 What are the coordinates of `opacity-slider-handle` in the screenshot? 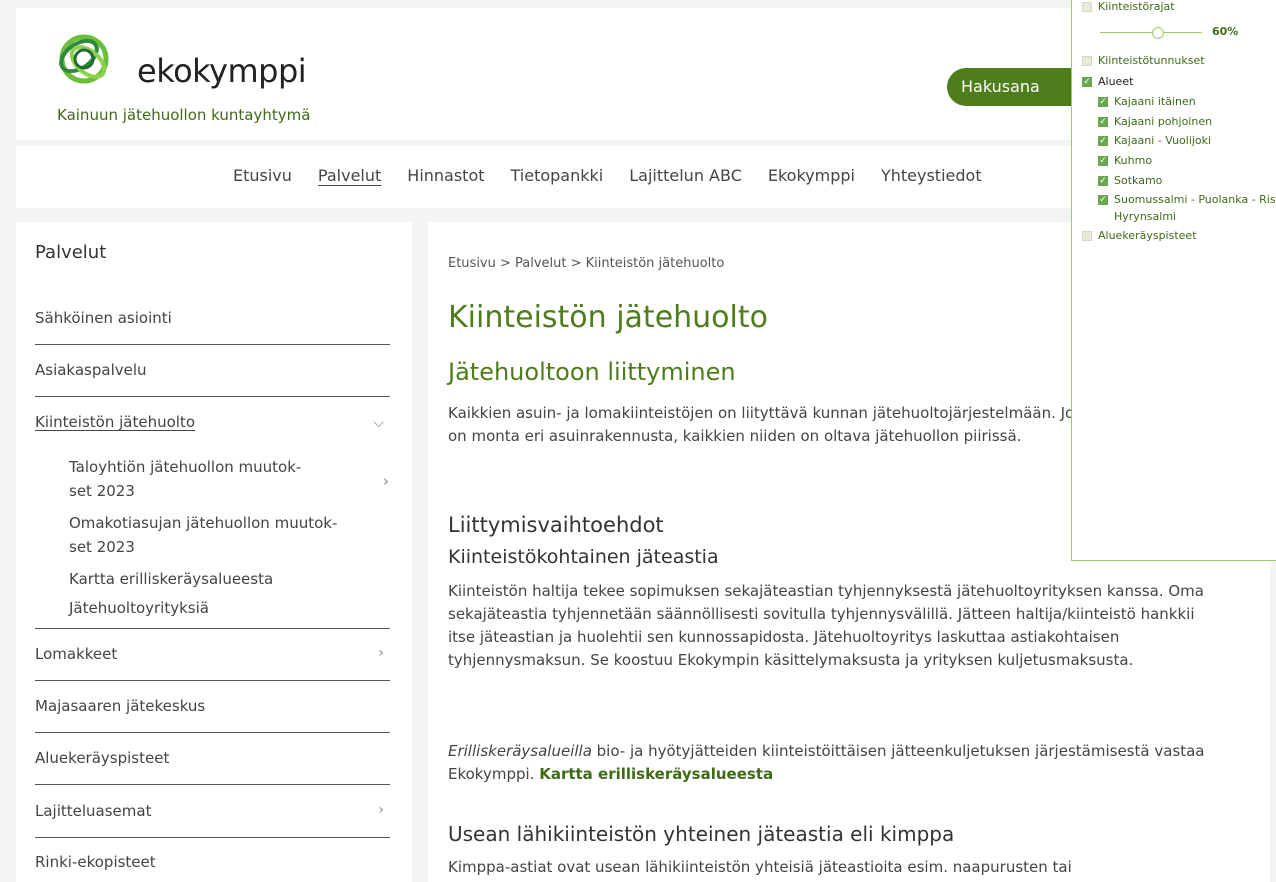 It's located at (1158, 33).